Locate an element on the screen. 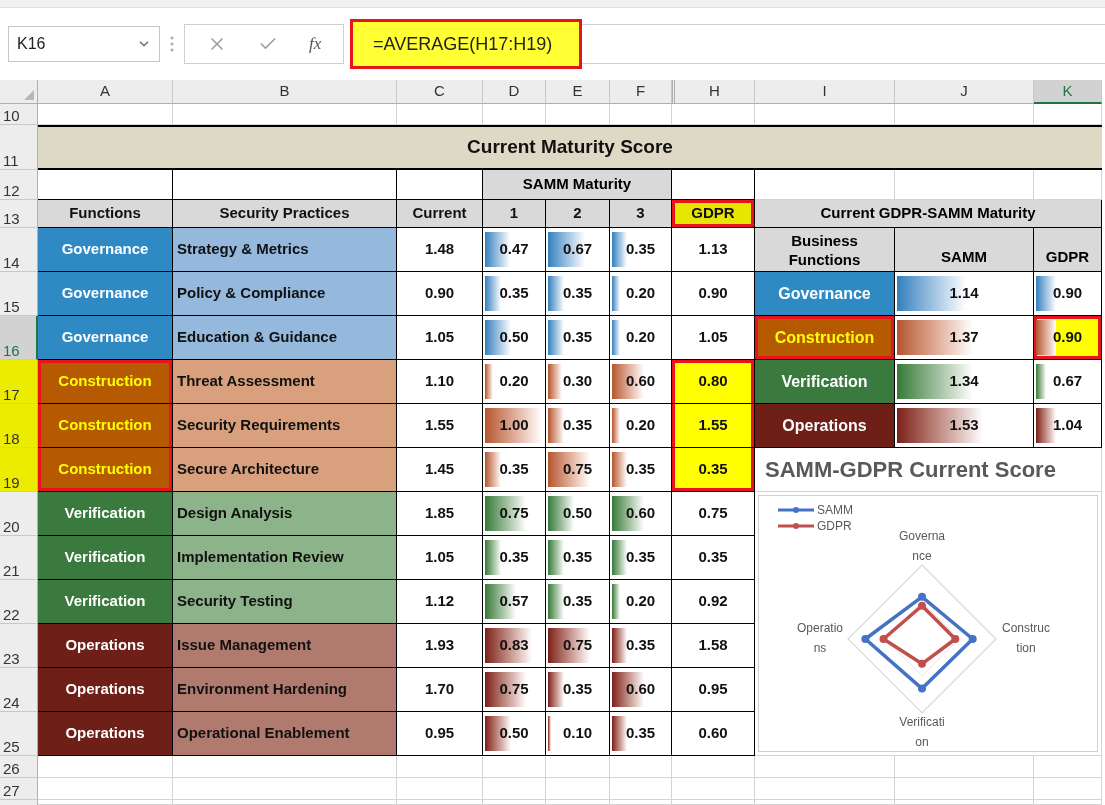  practice-cell: Operational Enablement is located at coordinates (285, 734).